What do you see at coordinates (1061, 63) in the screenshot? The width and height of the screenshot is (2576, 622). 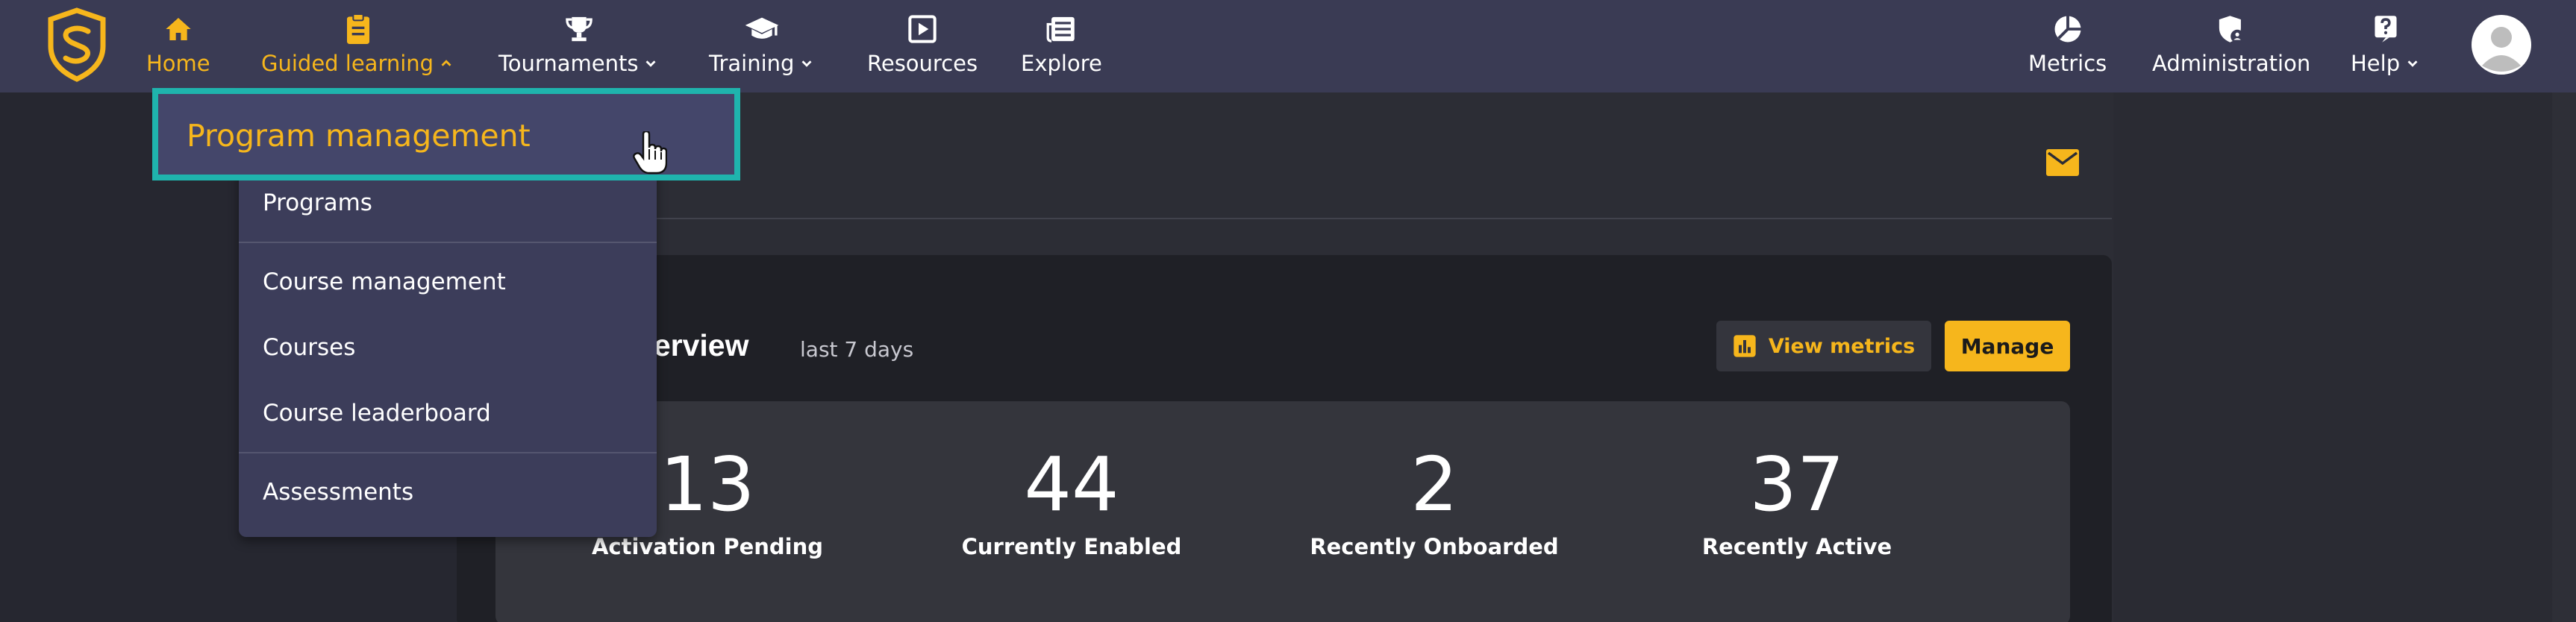 I see `nav-explore-label: Explore` at bounding box center [1061, 63].